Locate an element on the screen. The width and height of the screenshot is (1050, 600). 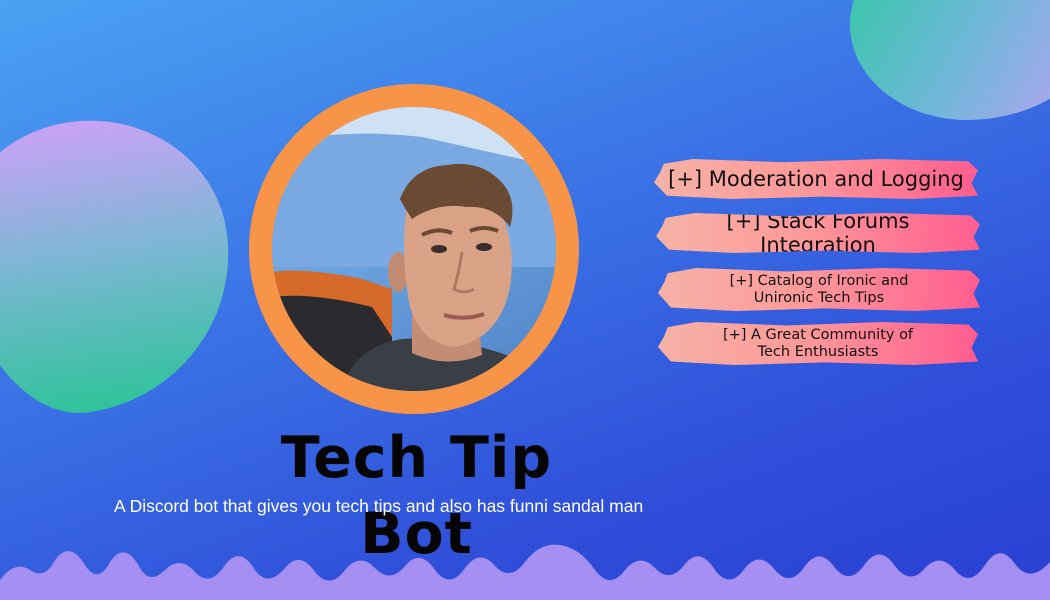
feature-tag-stack-forums: [+] Stack Forums Integration is located at coordinates (818, 233).